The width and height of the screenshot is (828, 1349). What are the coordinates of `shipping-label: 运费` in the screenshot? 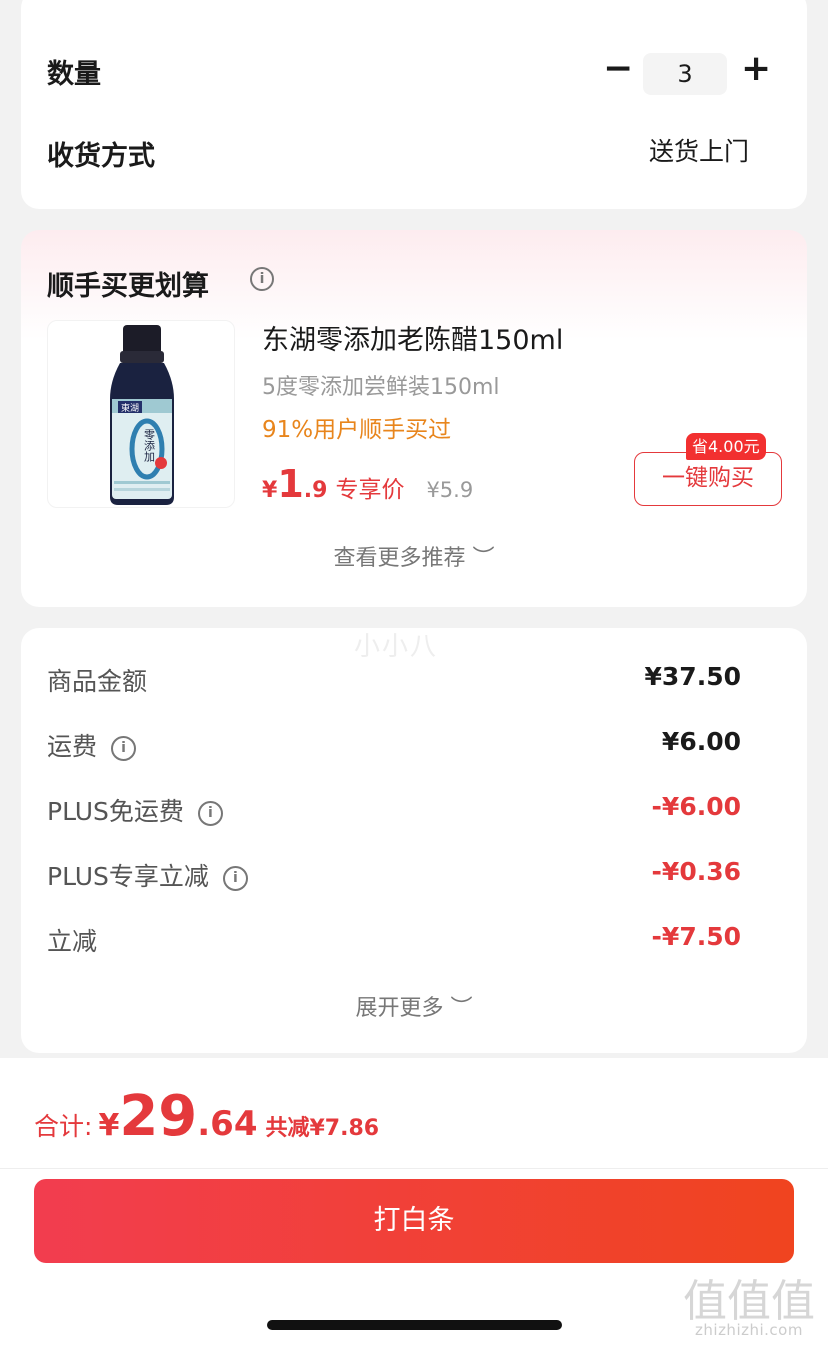 It's located at (72, 746).